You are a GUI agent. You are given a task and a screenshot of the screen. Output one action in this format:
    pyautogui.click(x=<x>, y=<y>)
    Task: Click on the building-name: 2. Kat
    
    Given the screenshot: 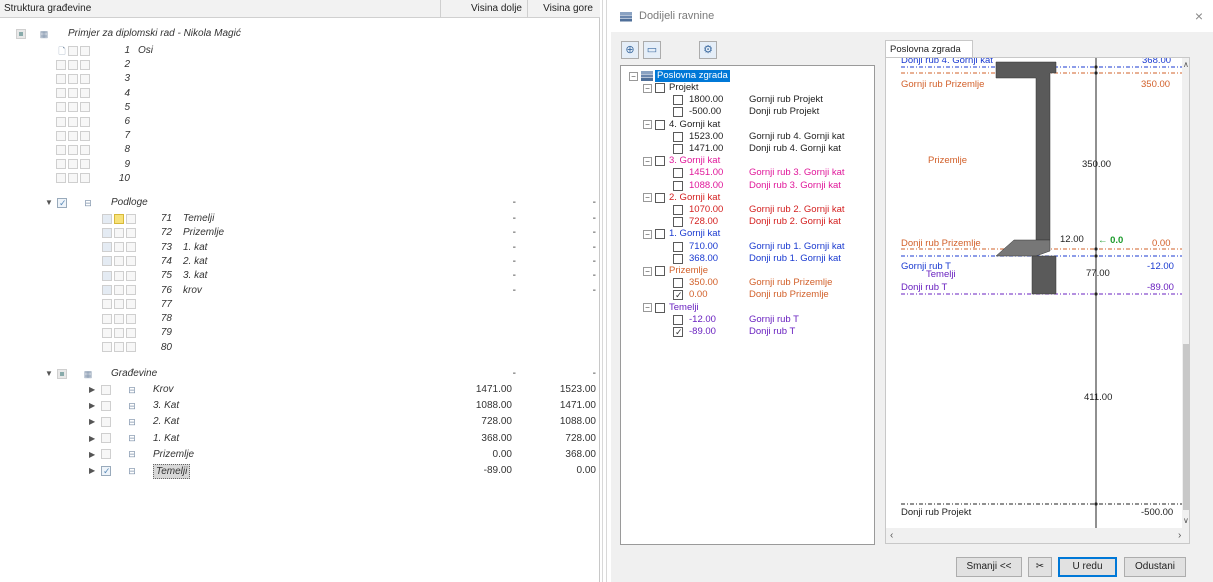 What is the action you would take?
    pyautogui.click(x=166, y=421)
    